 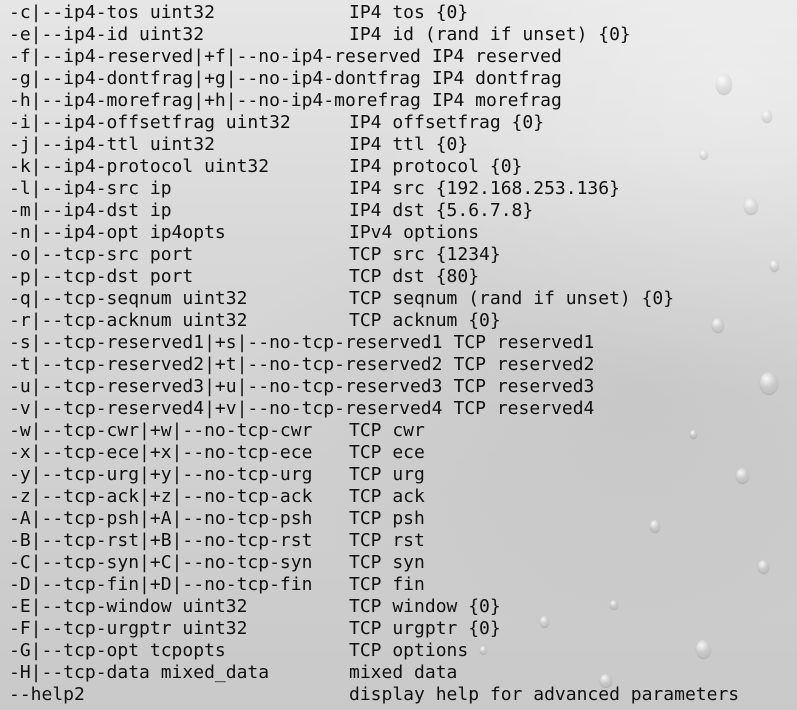 What do you see at coordinates (150, 122) in the screenshot?
I see `help-option: -i|--ip4-offsetfrag uint32` at bounding box center [150, 122].